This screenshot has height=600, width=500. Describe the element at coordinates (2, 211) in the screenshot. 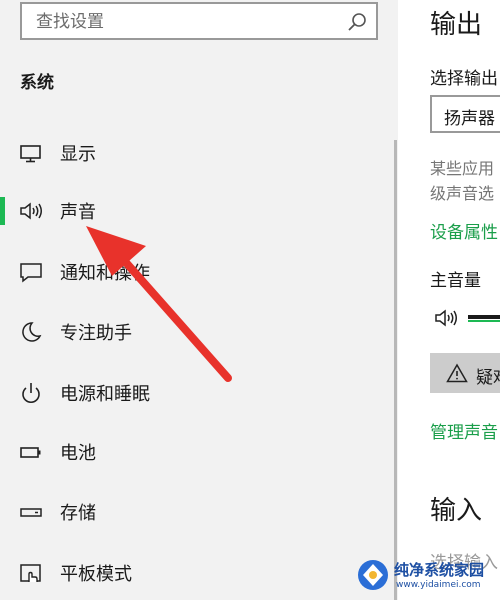

I see `selected-indicator` at that location.